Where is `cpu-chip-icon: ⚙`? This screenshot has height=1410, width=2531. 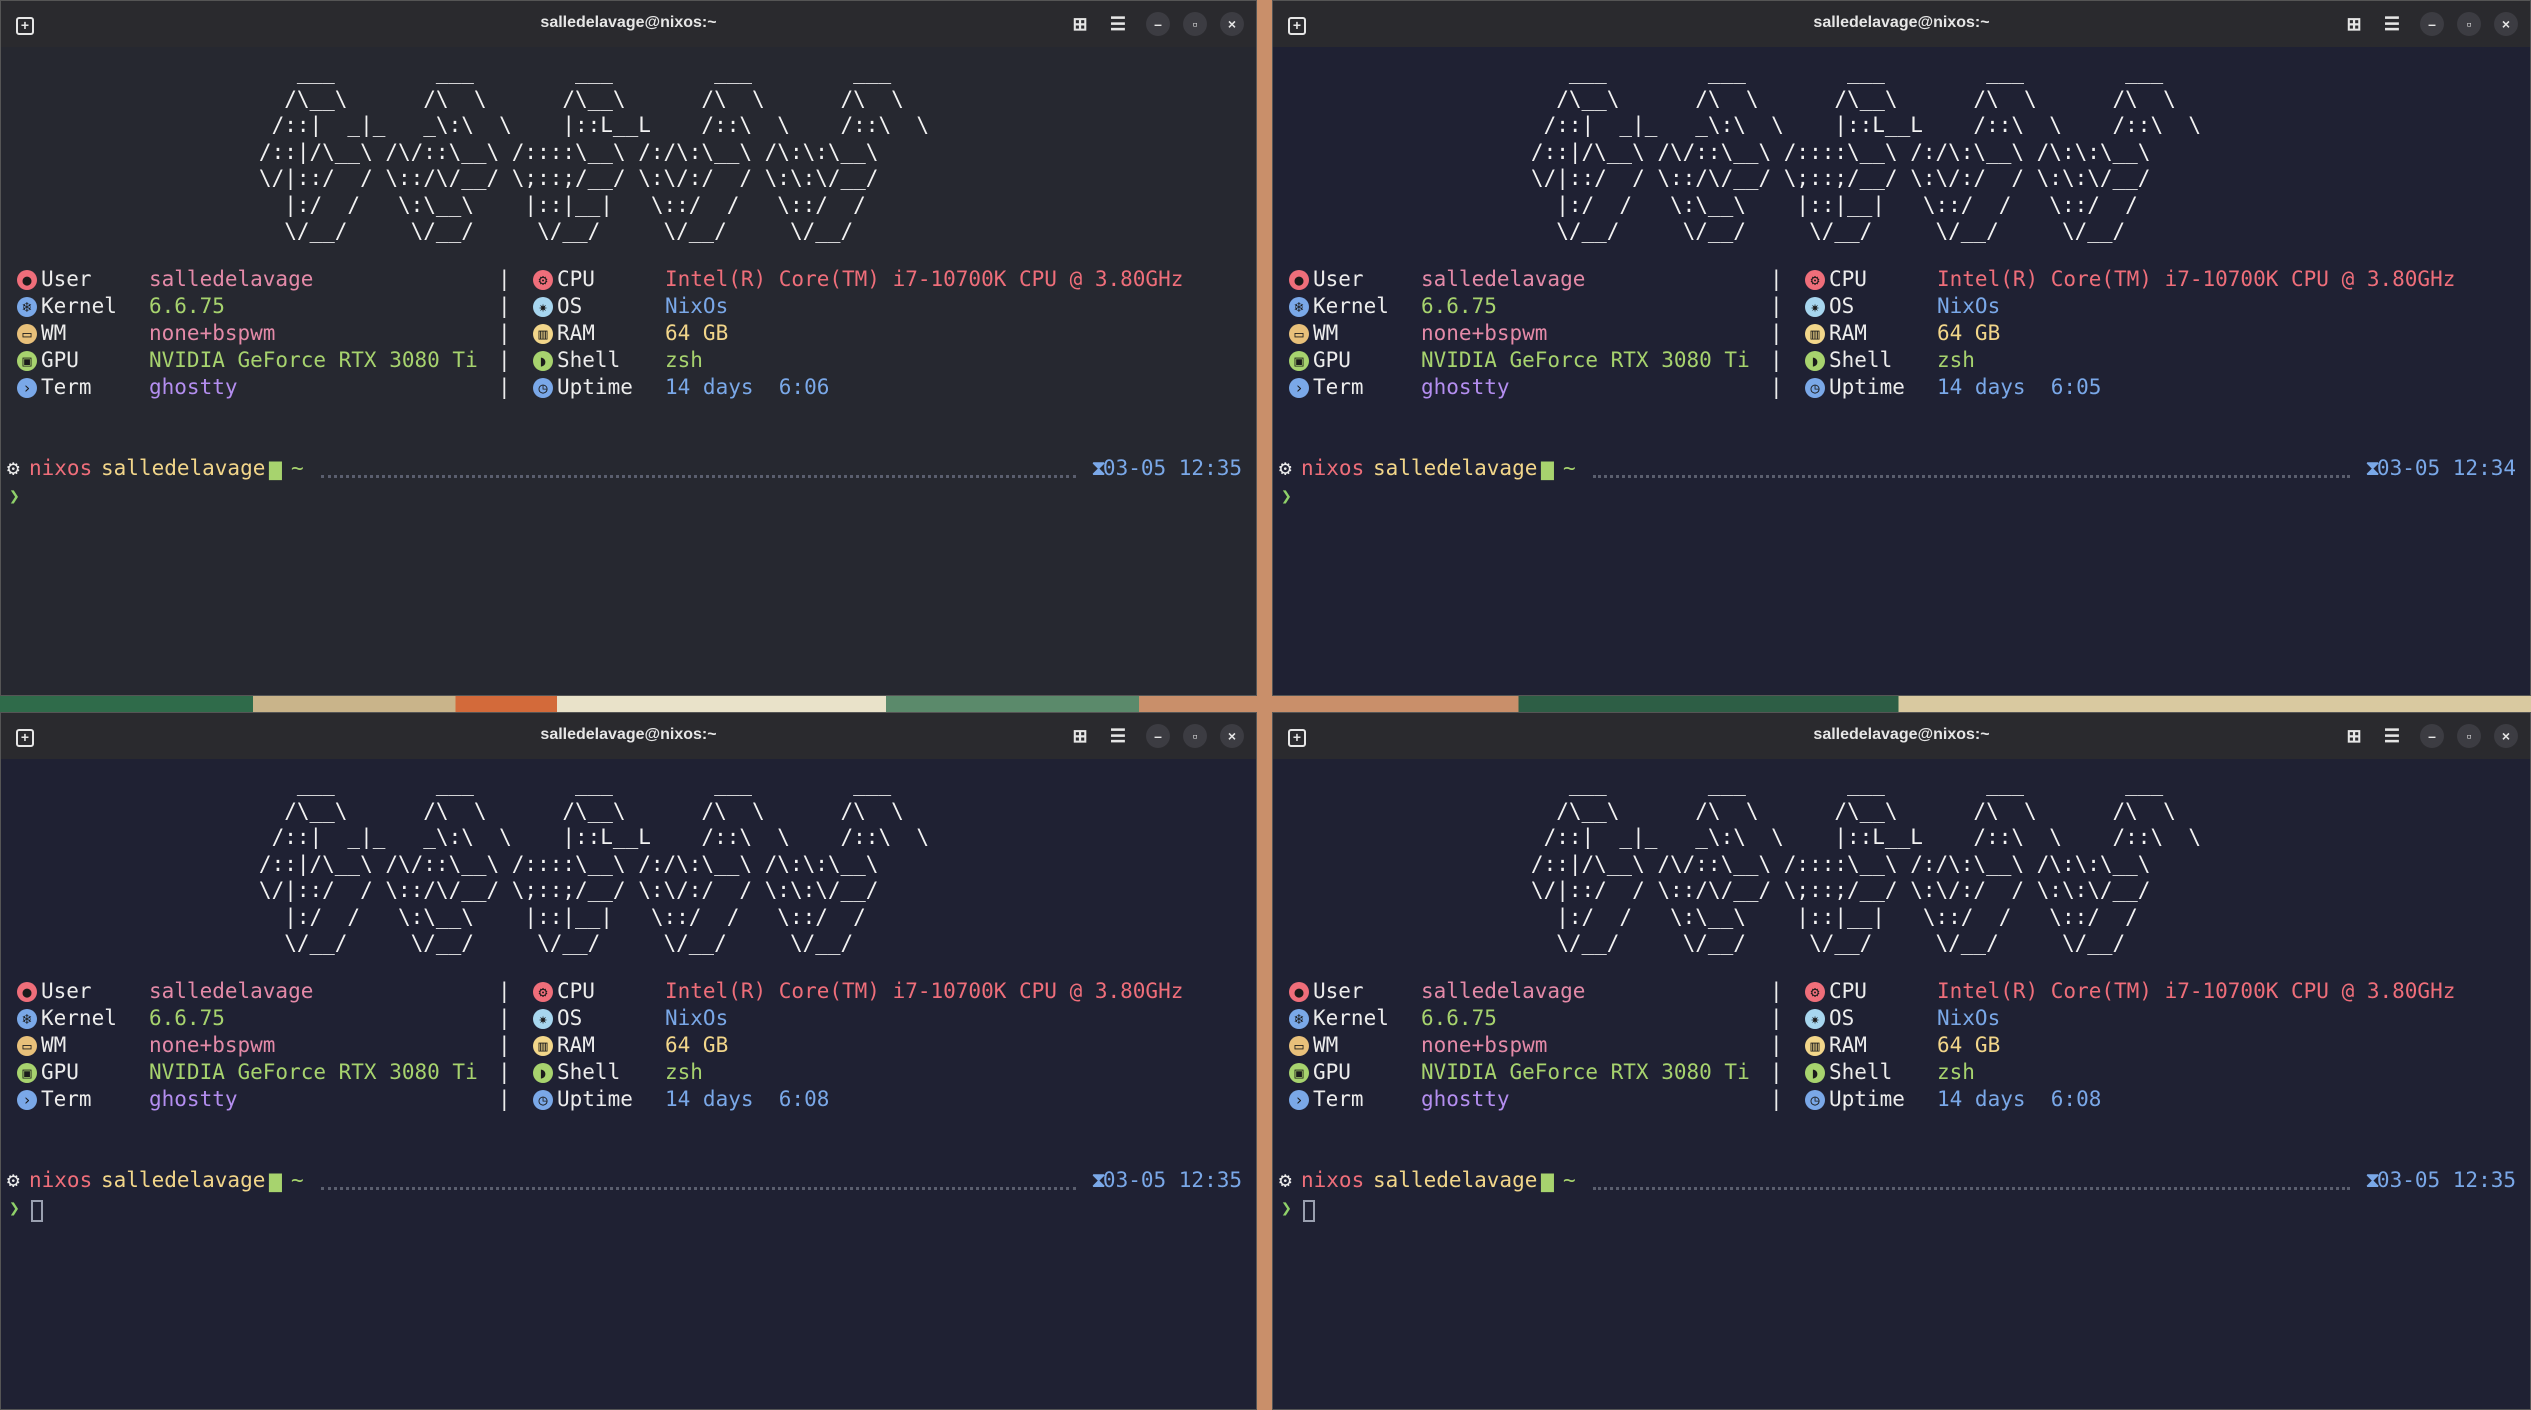 cpu-chip-icon: ⚙ is located at coordinates (543, 280).